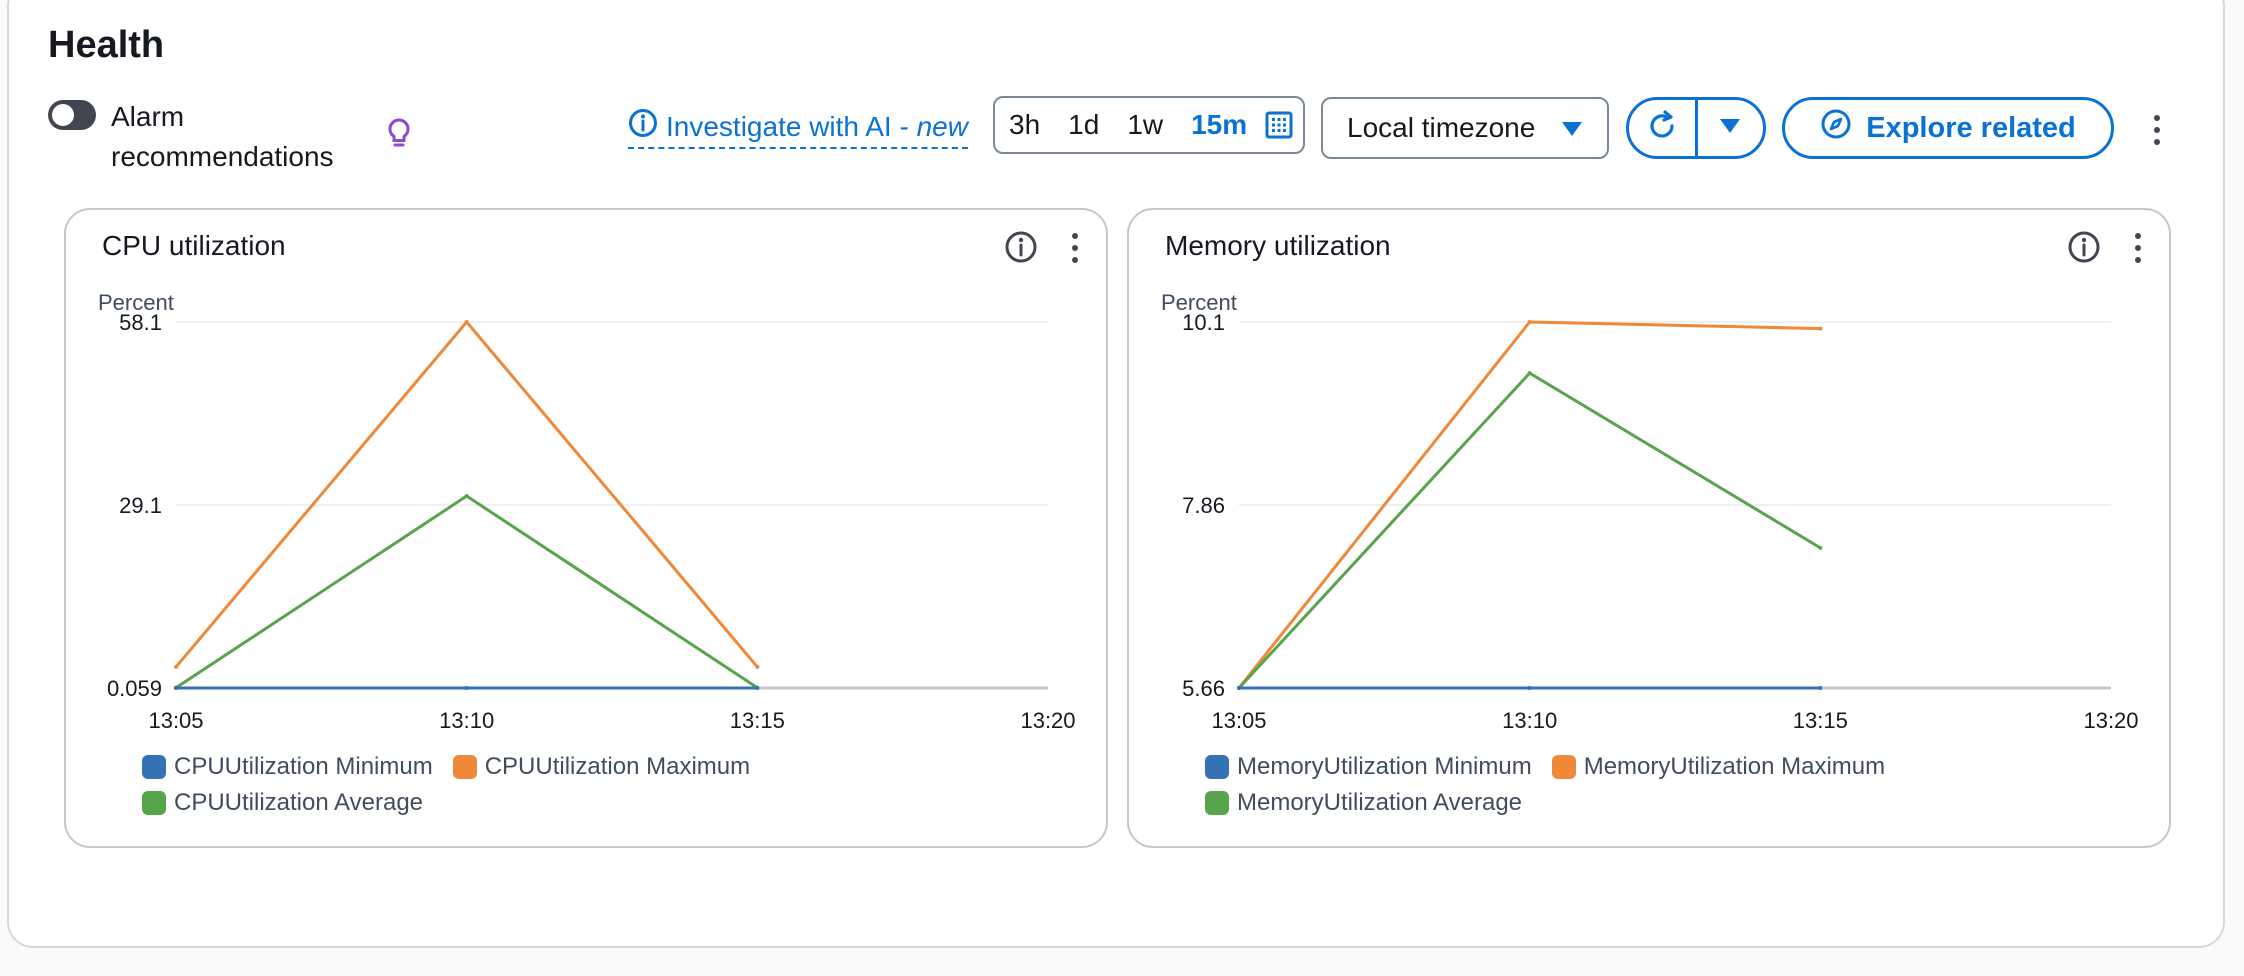  What do you see at coordinates (303, 766) in the screenshot?
I see `legend-label: CPUUtilization Minimum` at bounding box center [303, 766].